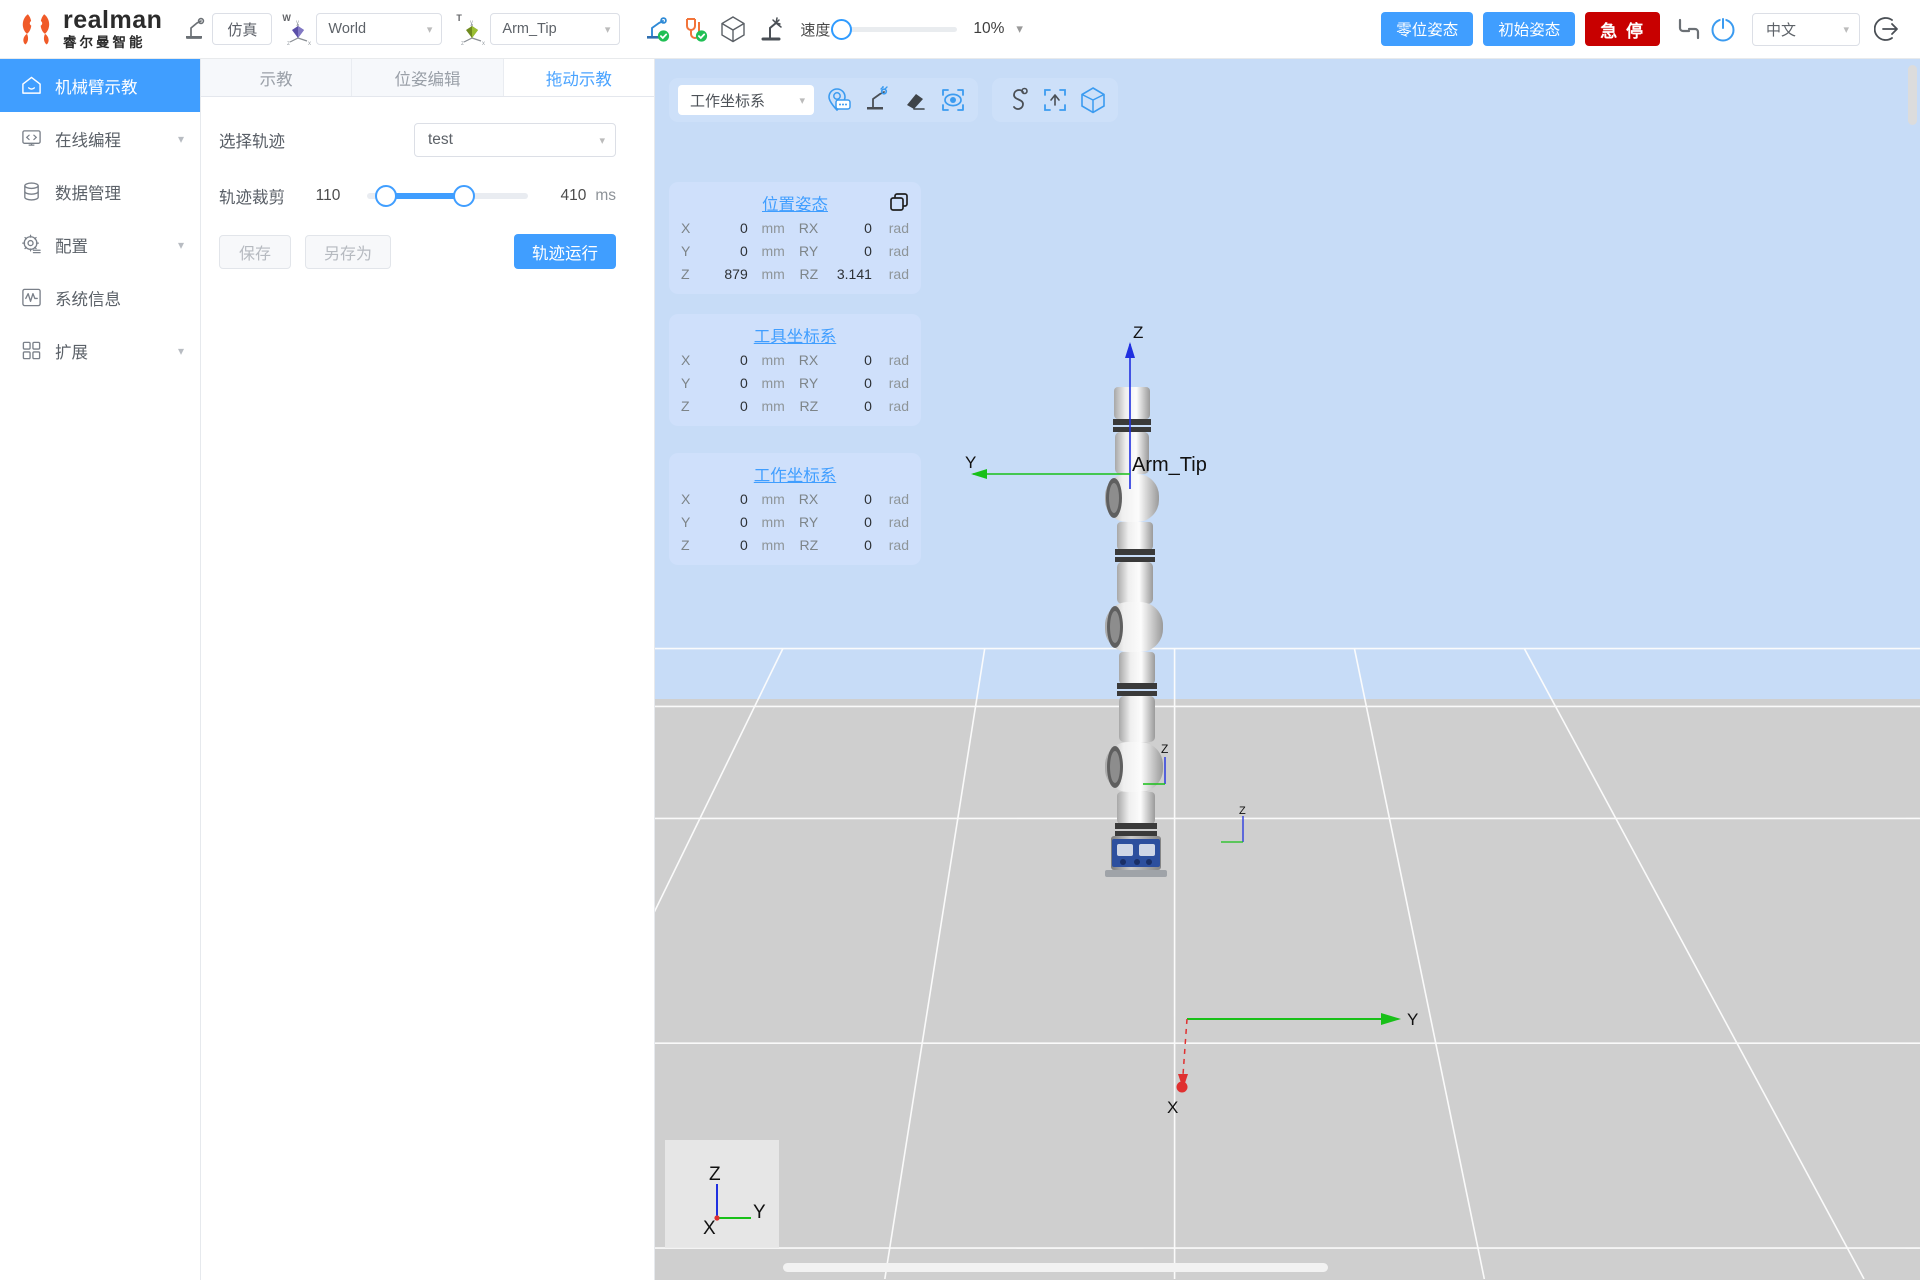  I want to click on run-trajectory-button: 轨迹运行, so click(565, 251).